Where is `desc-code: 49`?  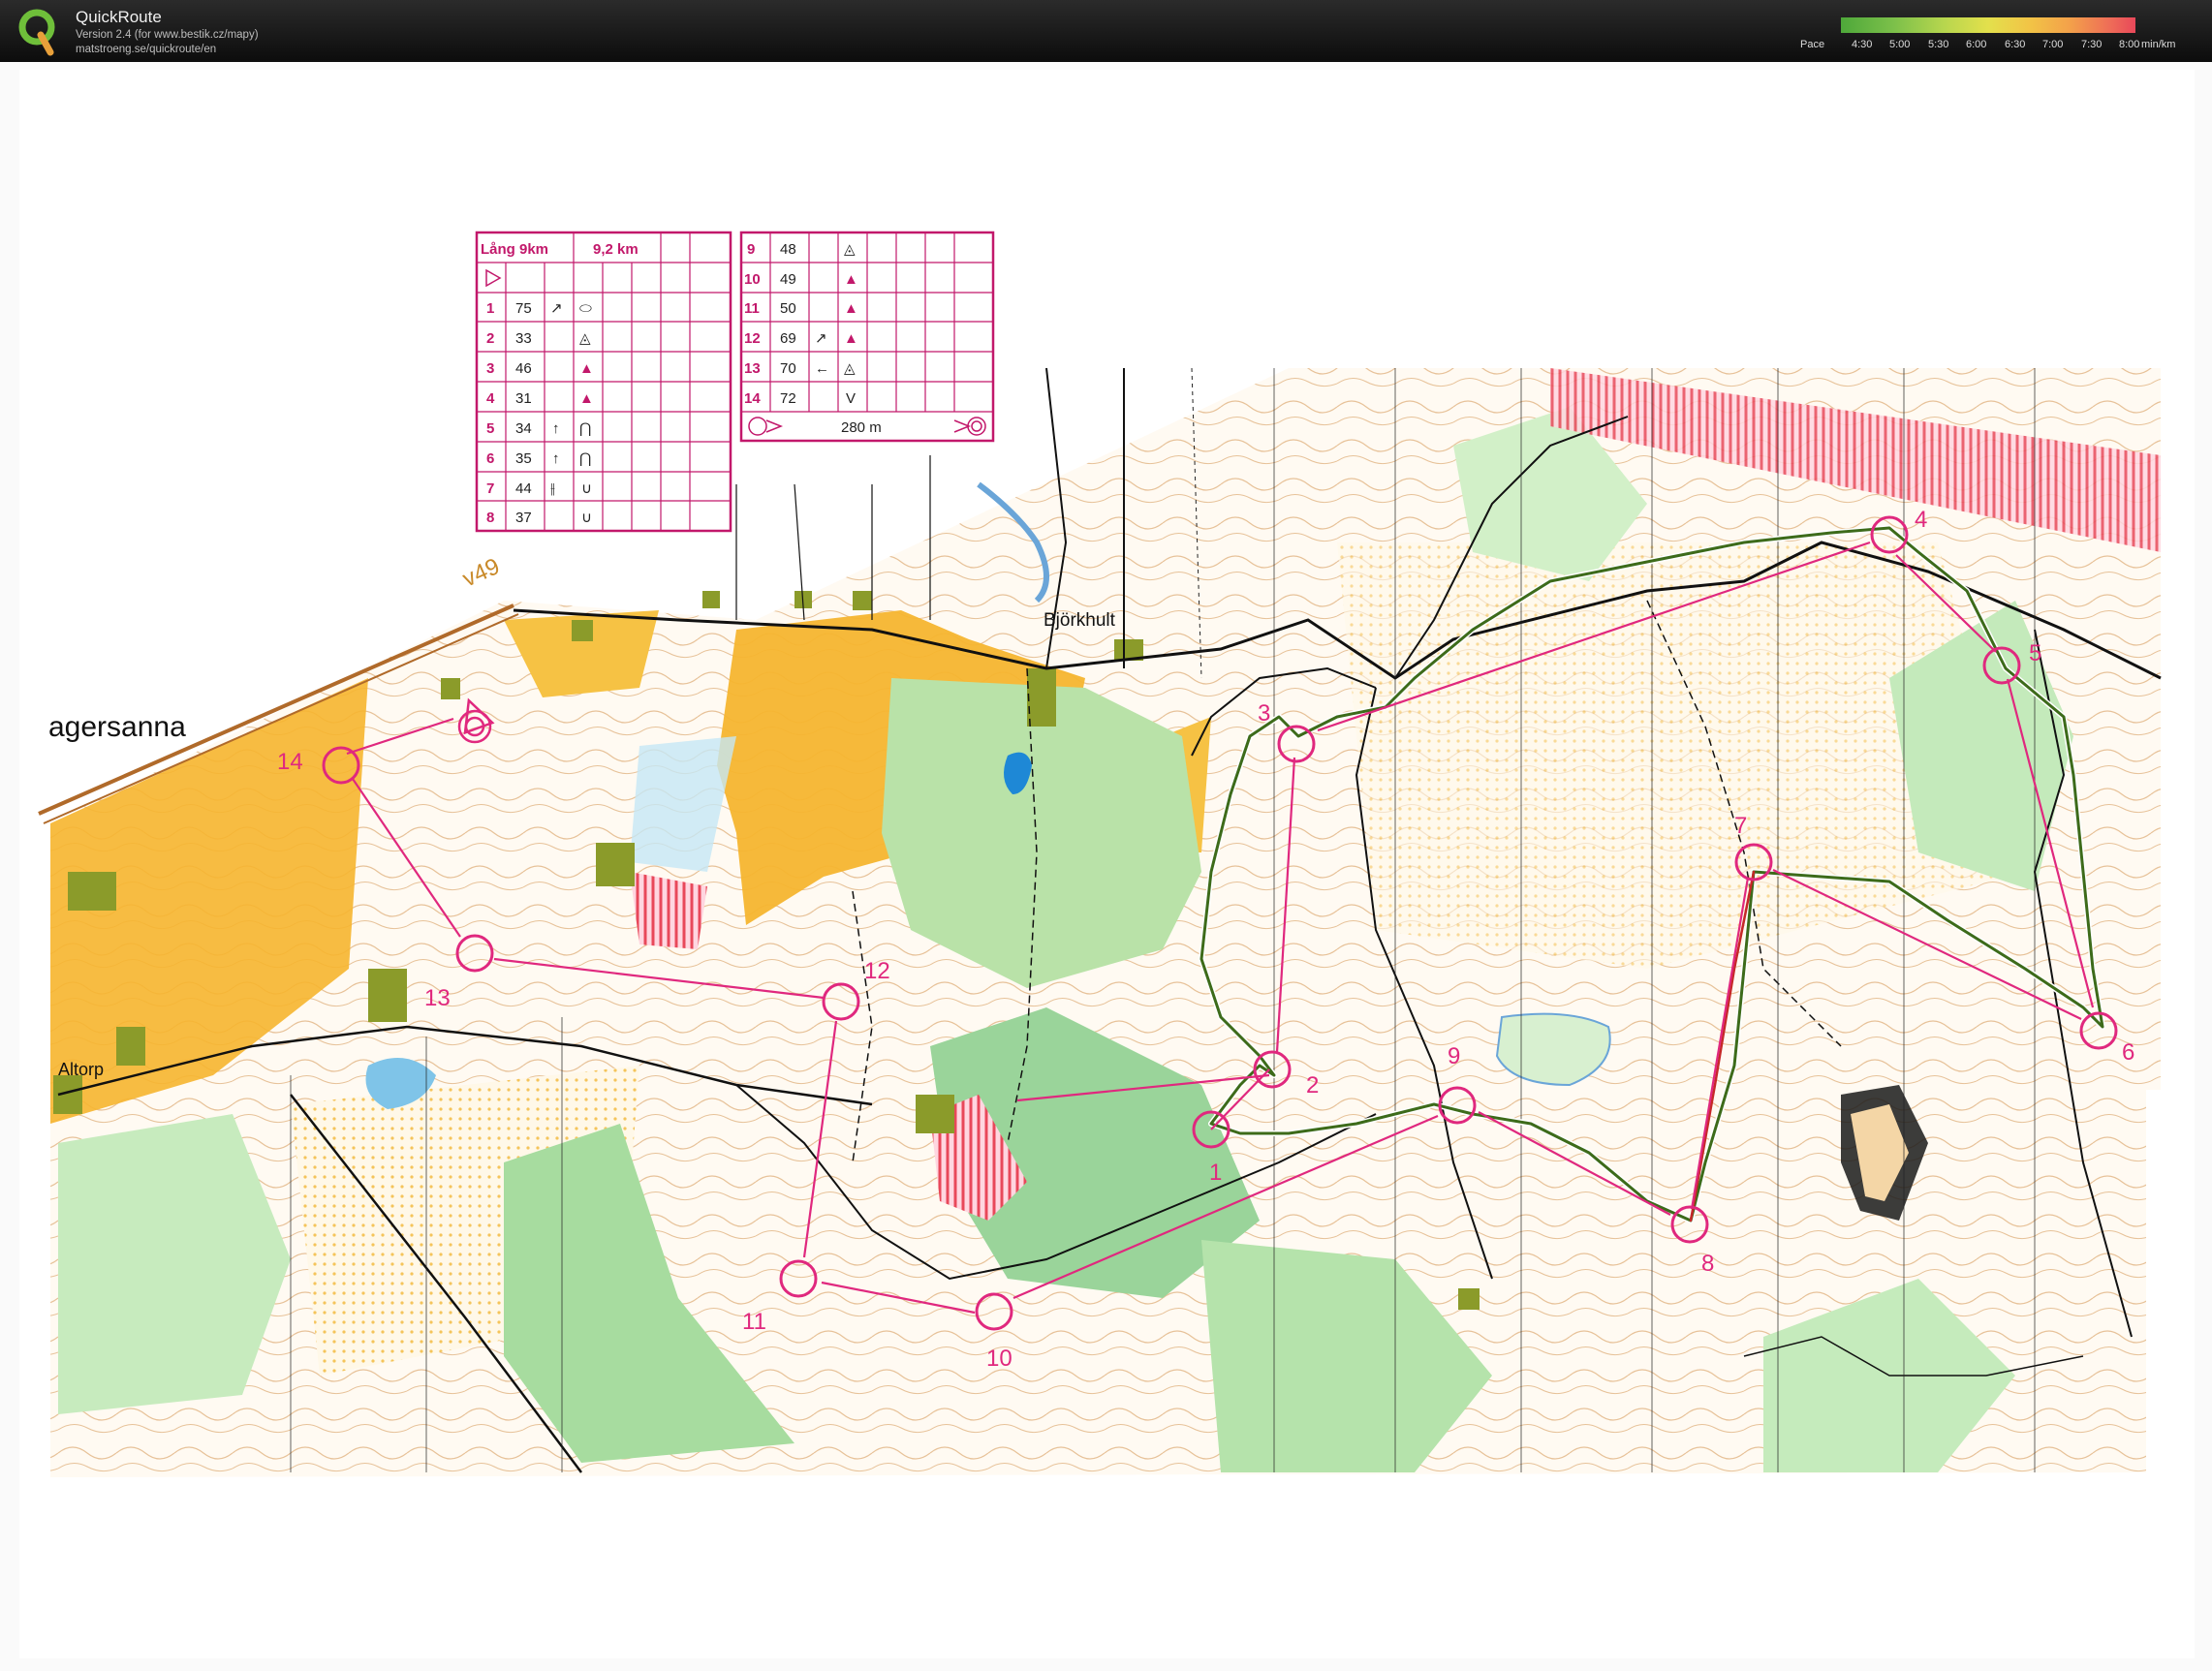
desc-code: 49 is located at coordinates (788, 279).